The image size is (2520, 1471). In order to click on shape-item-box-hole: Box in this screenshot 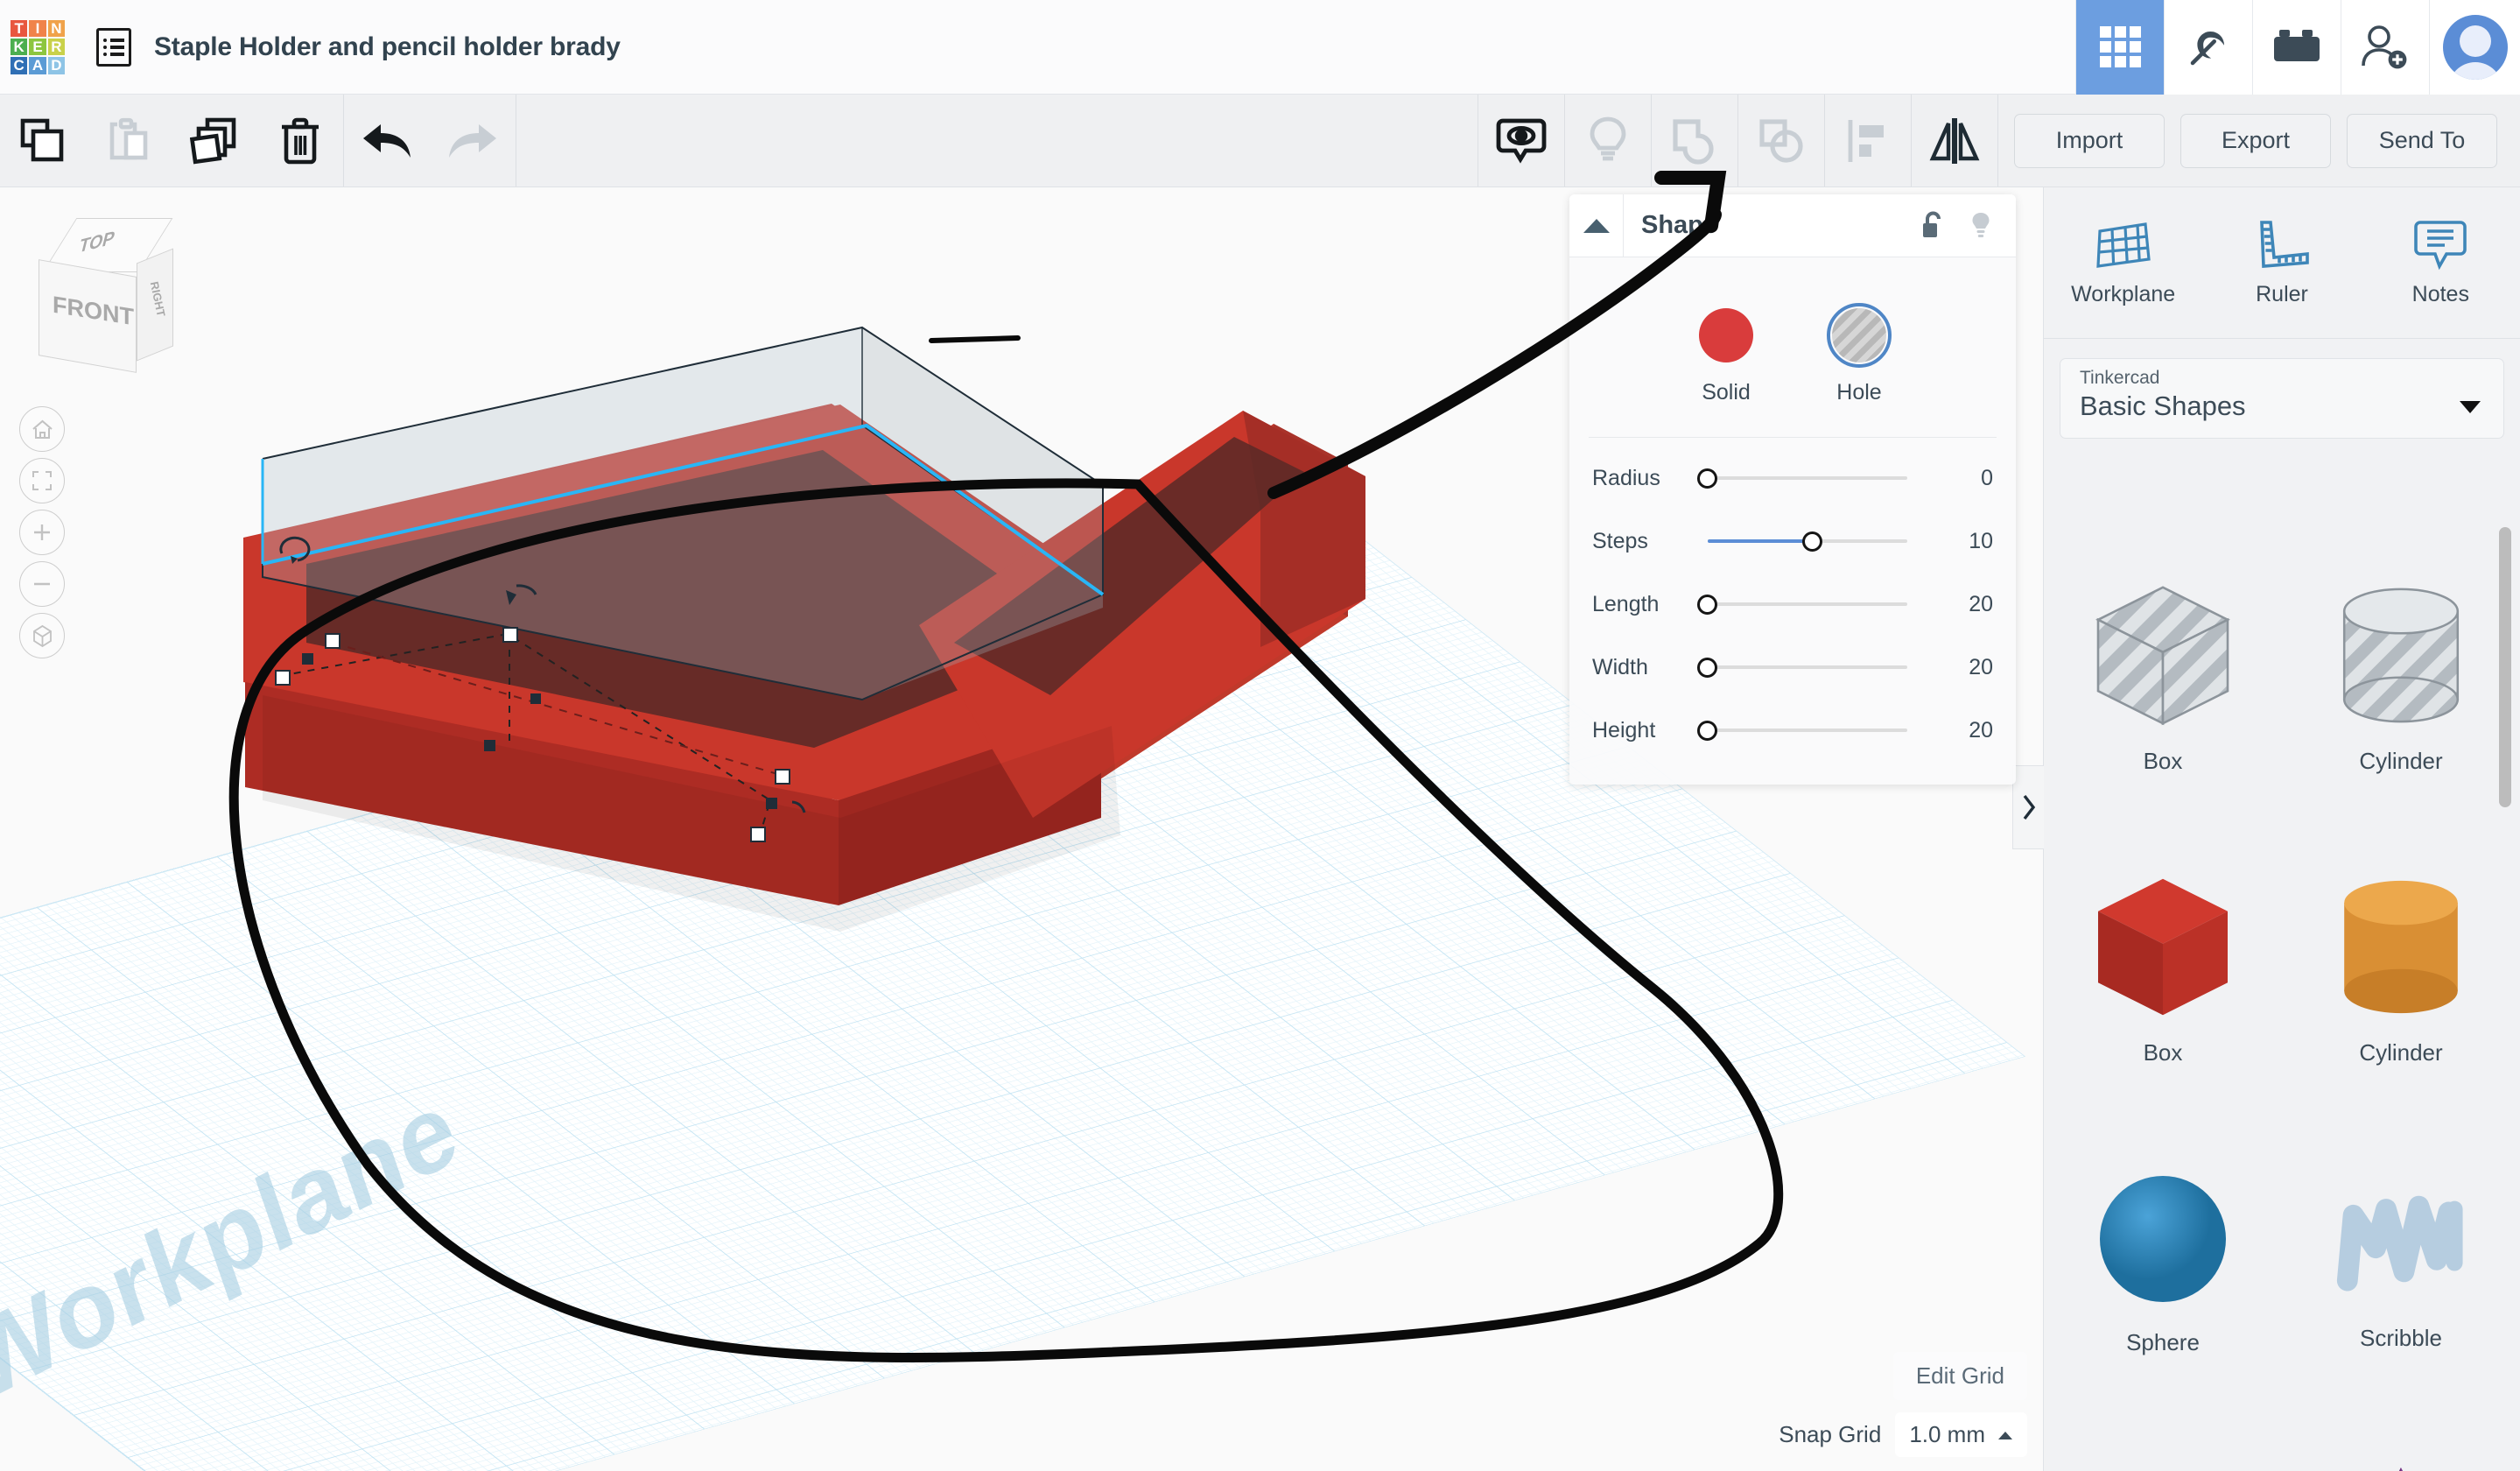, I will do `click(2163, 674)`.